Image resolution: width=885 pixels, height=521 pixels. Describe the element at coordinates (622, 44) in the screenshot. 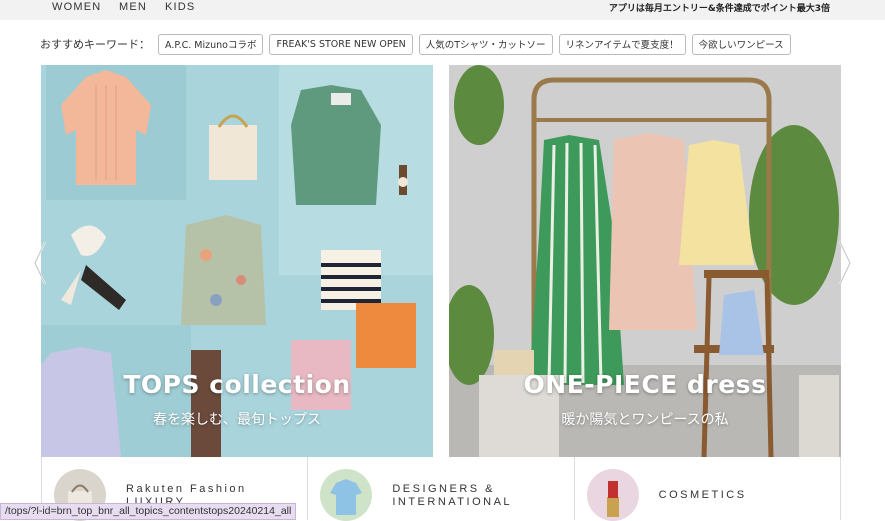

I see `keyword-chip: リネンアイテムで夏支度！` at that location.